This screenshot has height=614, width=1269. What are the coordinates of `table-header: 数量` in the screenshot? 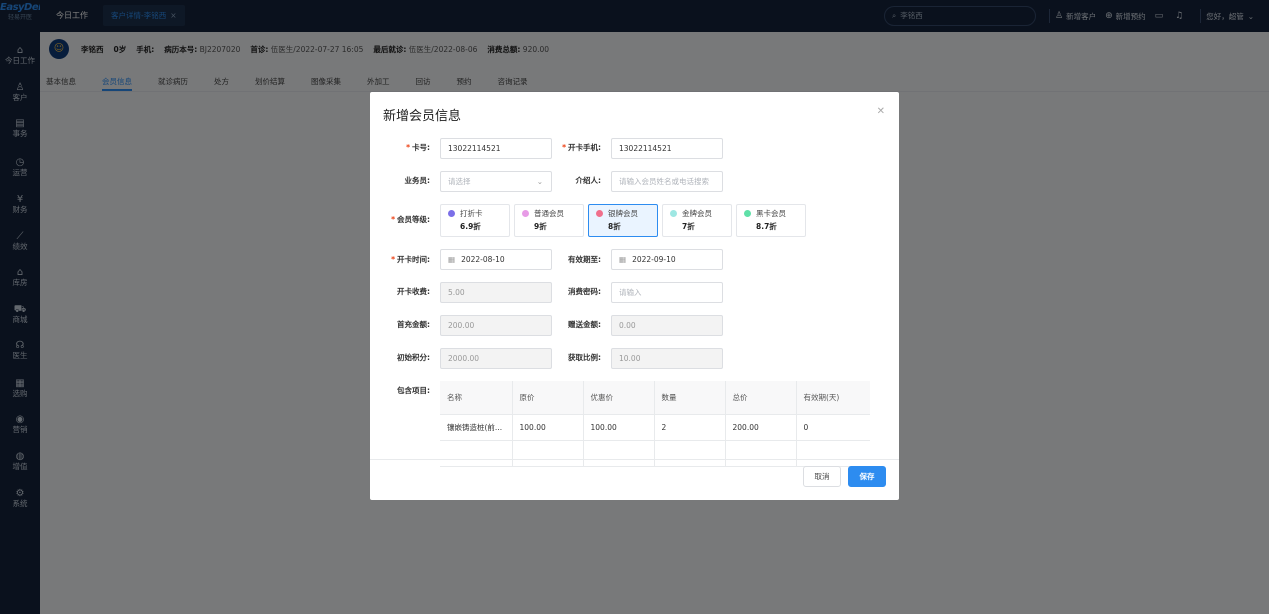 It's located at (690, 398).